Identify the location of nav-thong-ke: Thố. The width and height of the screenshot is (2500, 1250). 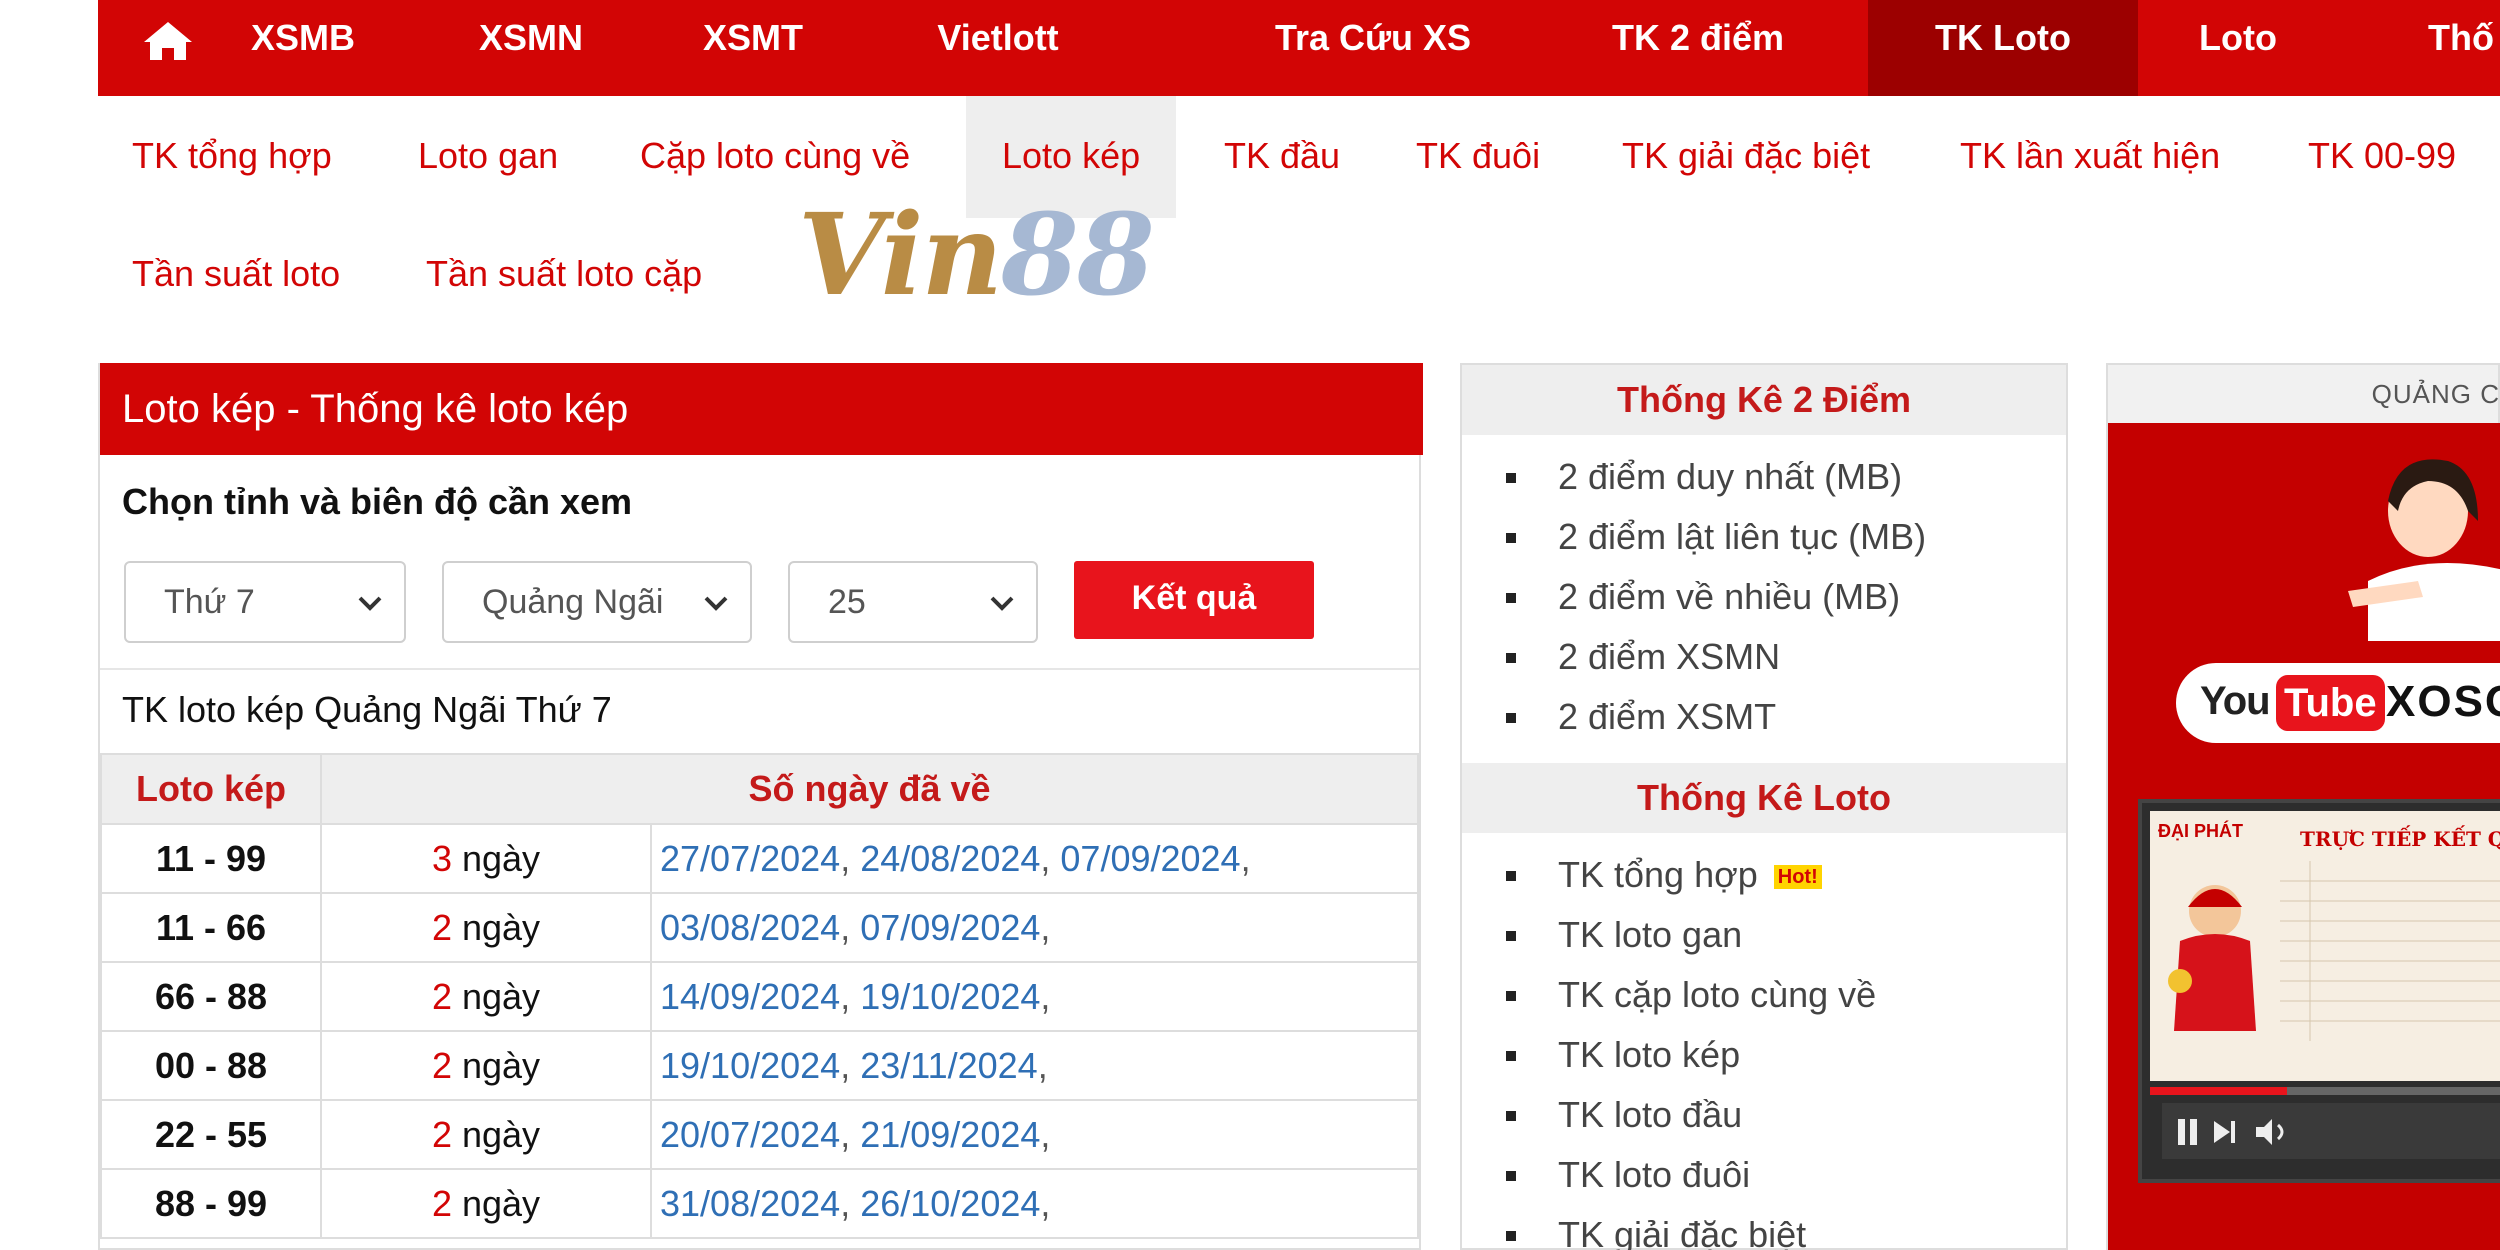
(2464, 48).